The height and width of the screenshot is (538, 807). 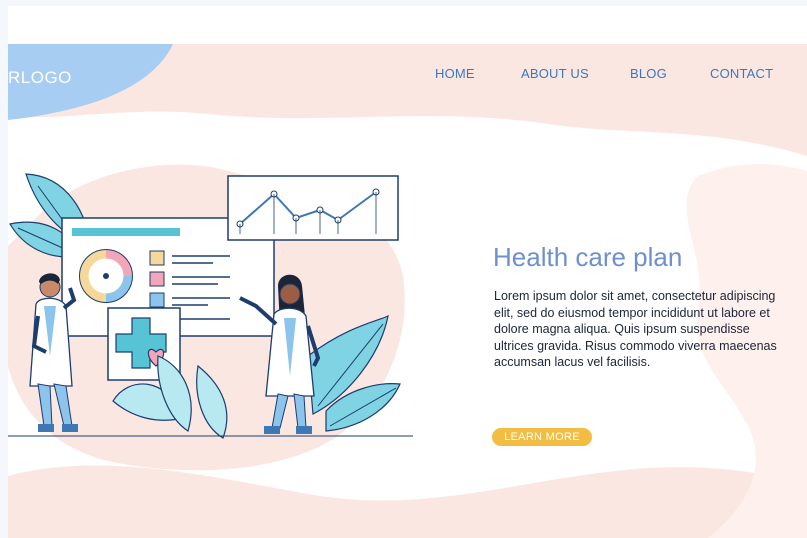 What do you see at coordinates (648, 73) in the screenshot?
I see `nav-blog: BLOG` at bounding box center [648, 73].